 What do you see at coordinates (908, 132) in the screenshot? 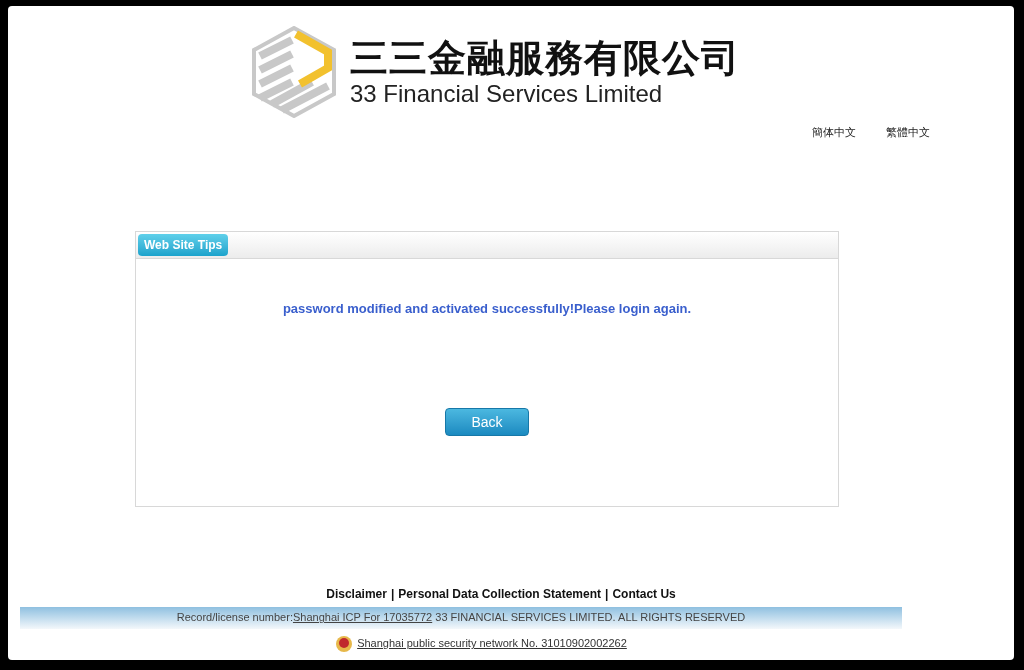
I see `language-link: 繁體中文` at bounding box center [908, 132].